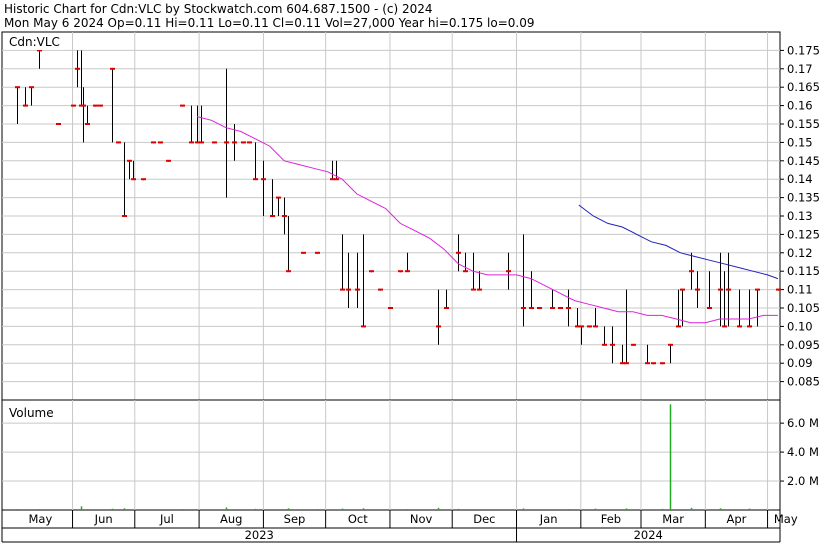  I want to click on month-label: Aug, so click(231, 519).